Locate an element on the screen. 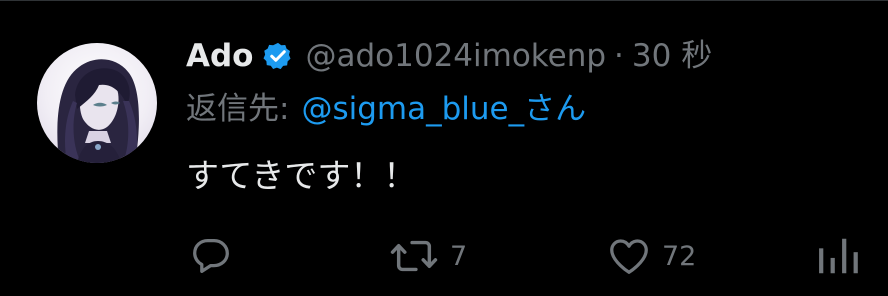 Image resolution: width=888 pixels, height=296 pixels. repost-count: 7 is located at coordinates (459, 256).